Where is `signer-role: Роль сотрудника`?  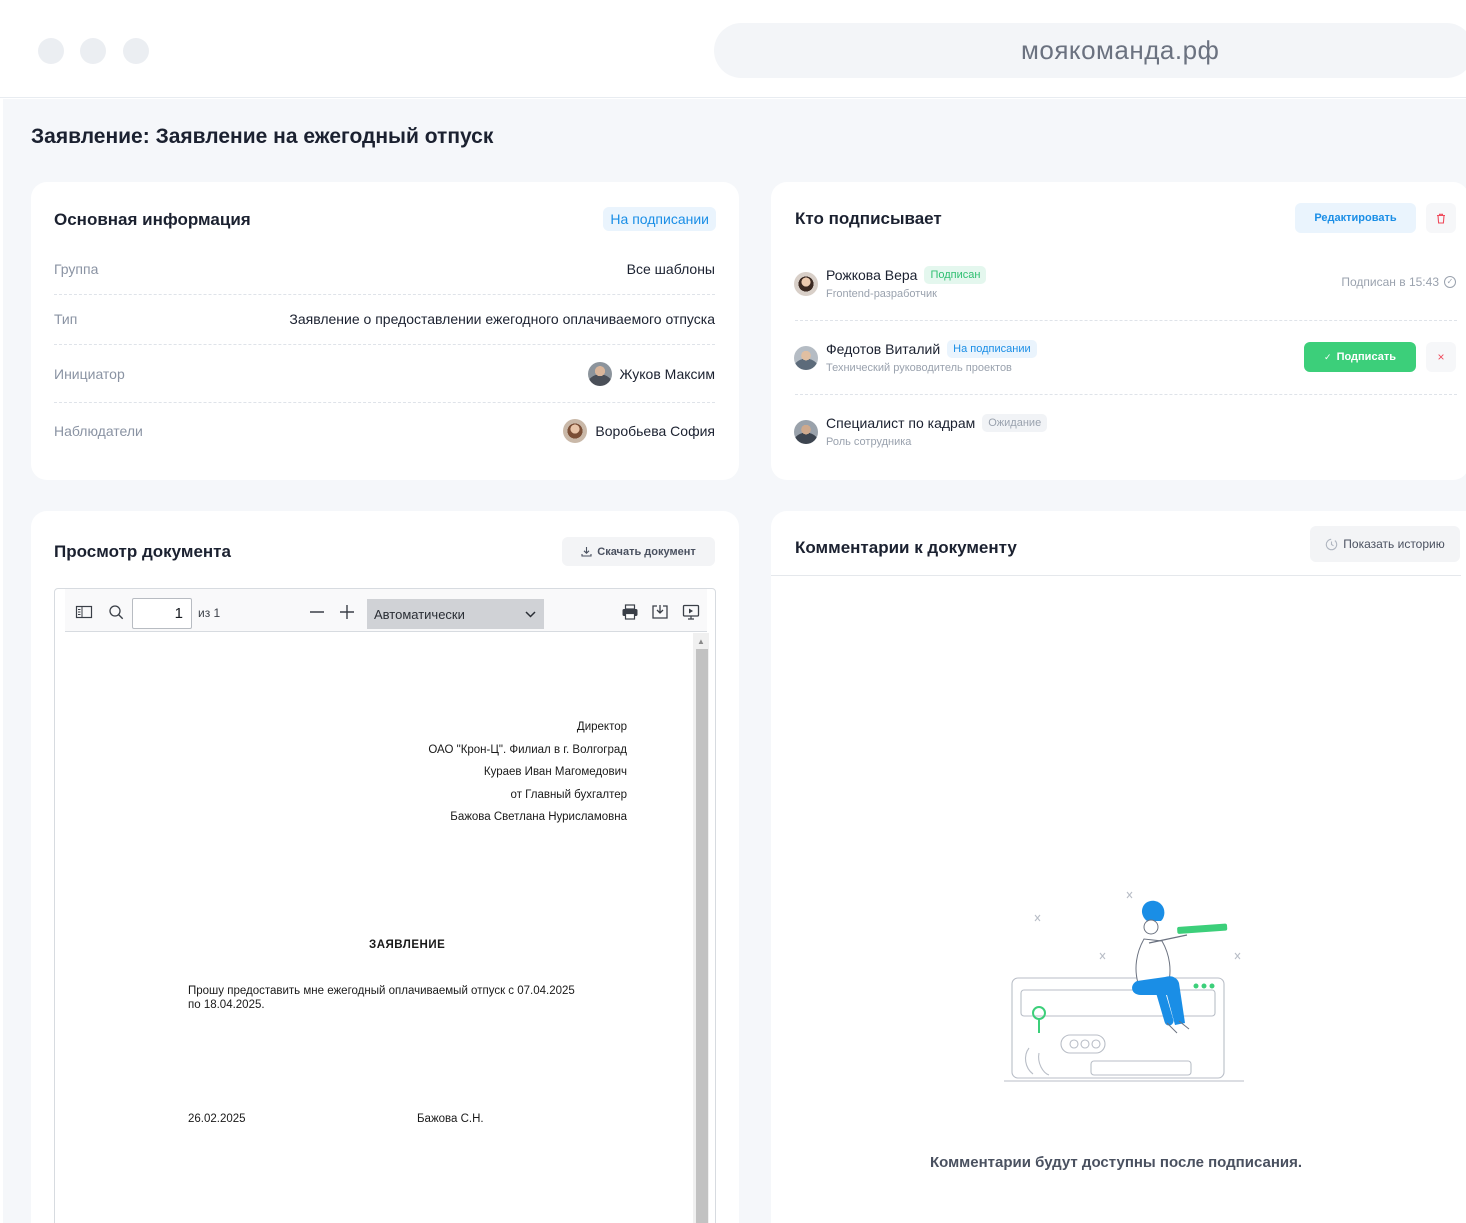 signer-role: Роль сотрудника is located at coordinates (869, 442).